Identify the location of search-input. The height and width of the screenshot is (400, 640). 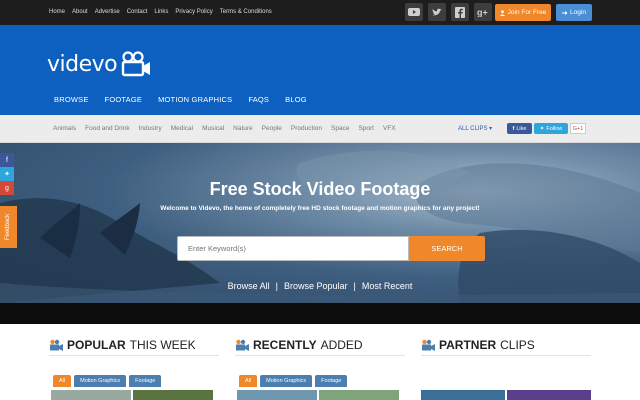
(293, 248).